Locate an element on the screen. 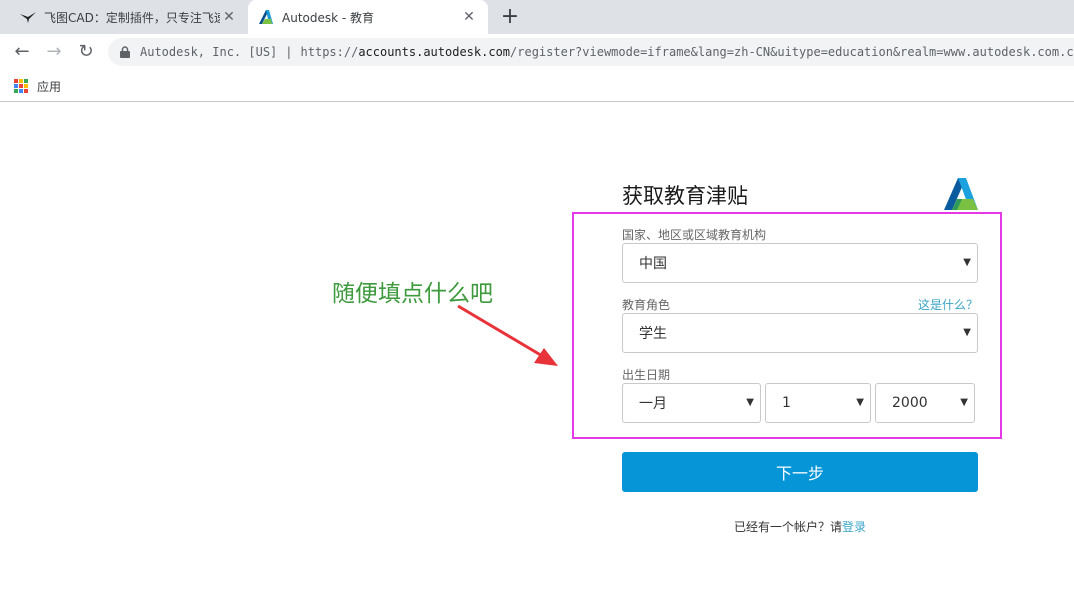 The height and width of the screenshot is (590, 1074). login-prompt: 已经有一个帐户？请登录 is located at coordinates (800, 526).